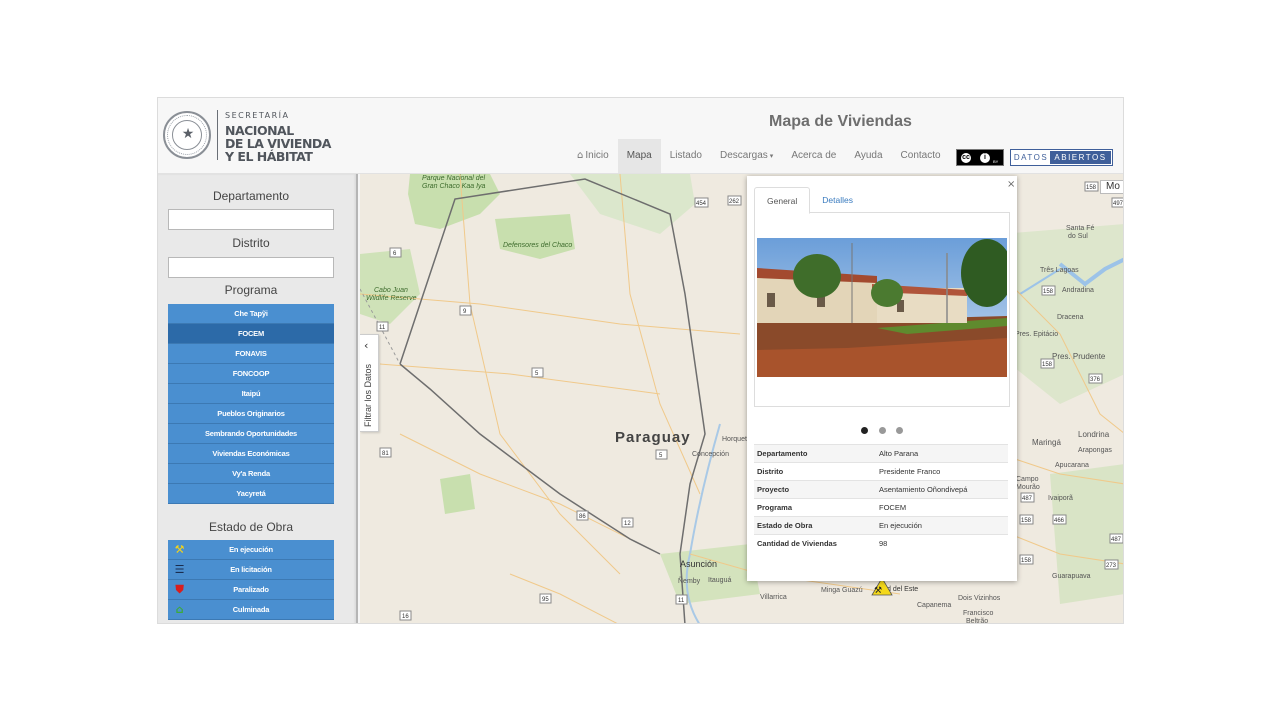  Describe the element at coordinates (942, 471) in the screenshot. I see `detail-value: Presidente Franco` at that location.